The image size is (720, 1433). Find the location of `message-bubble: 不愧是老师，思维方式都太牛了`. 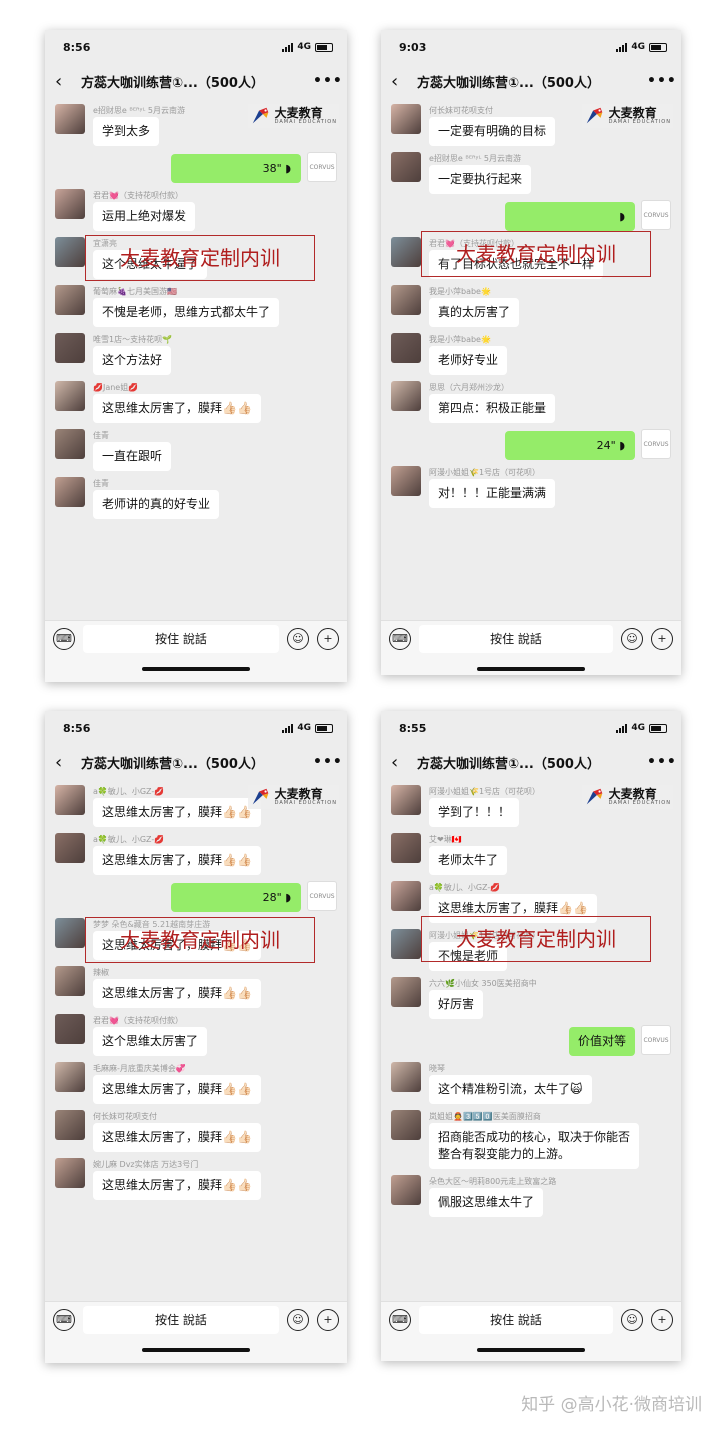

message-bubble: 不愧是老师，思维方式都太牛了 is located at coordinates (186, 312).